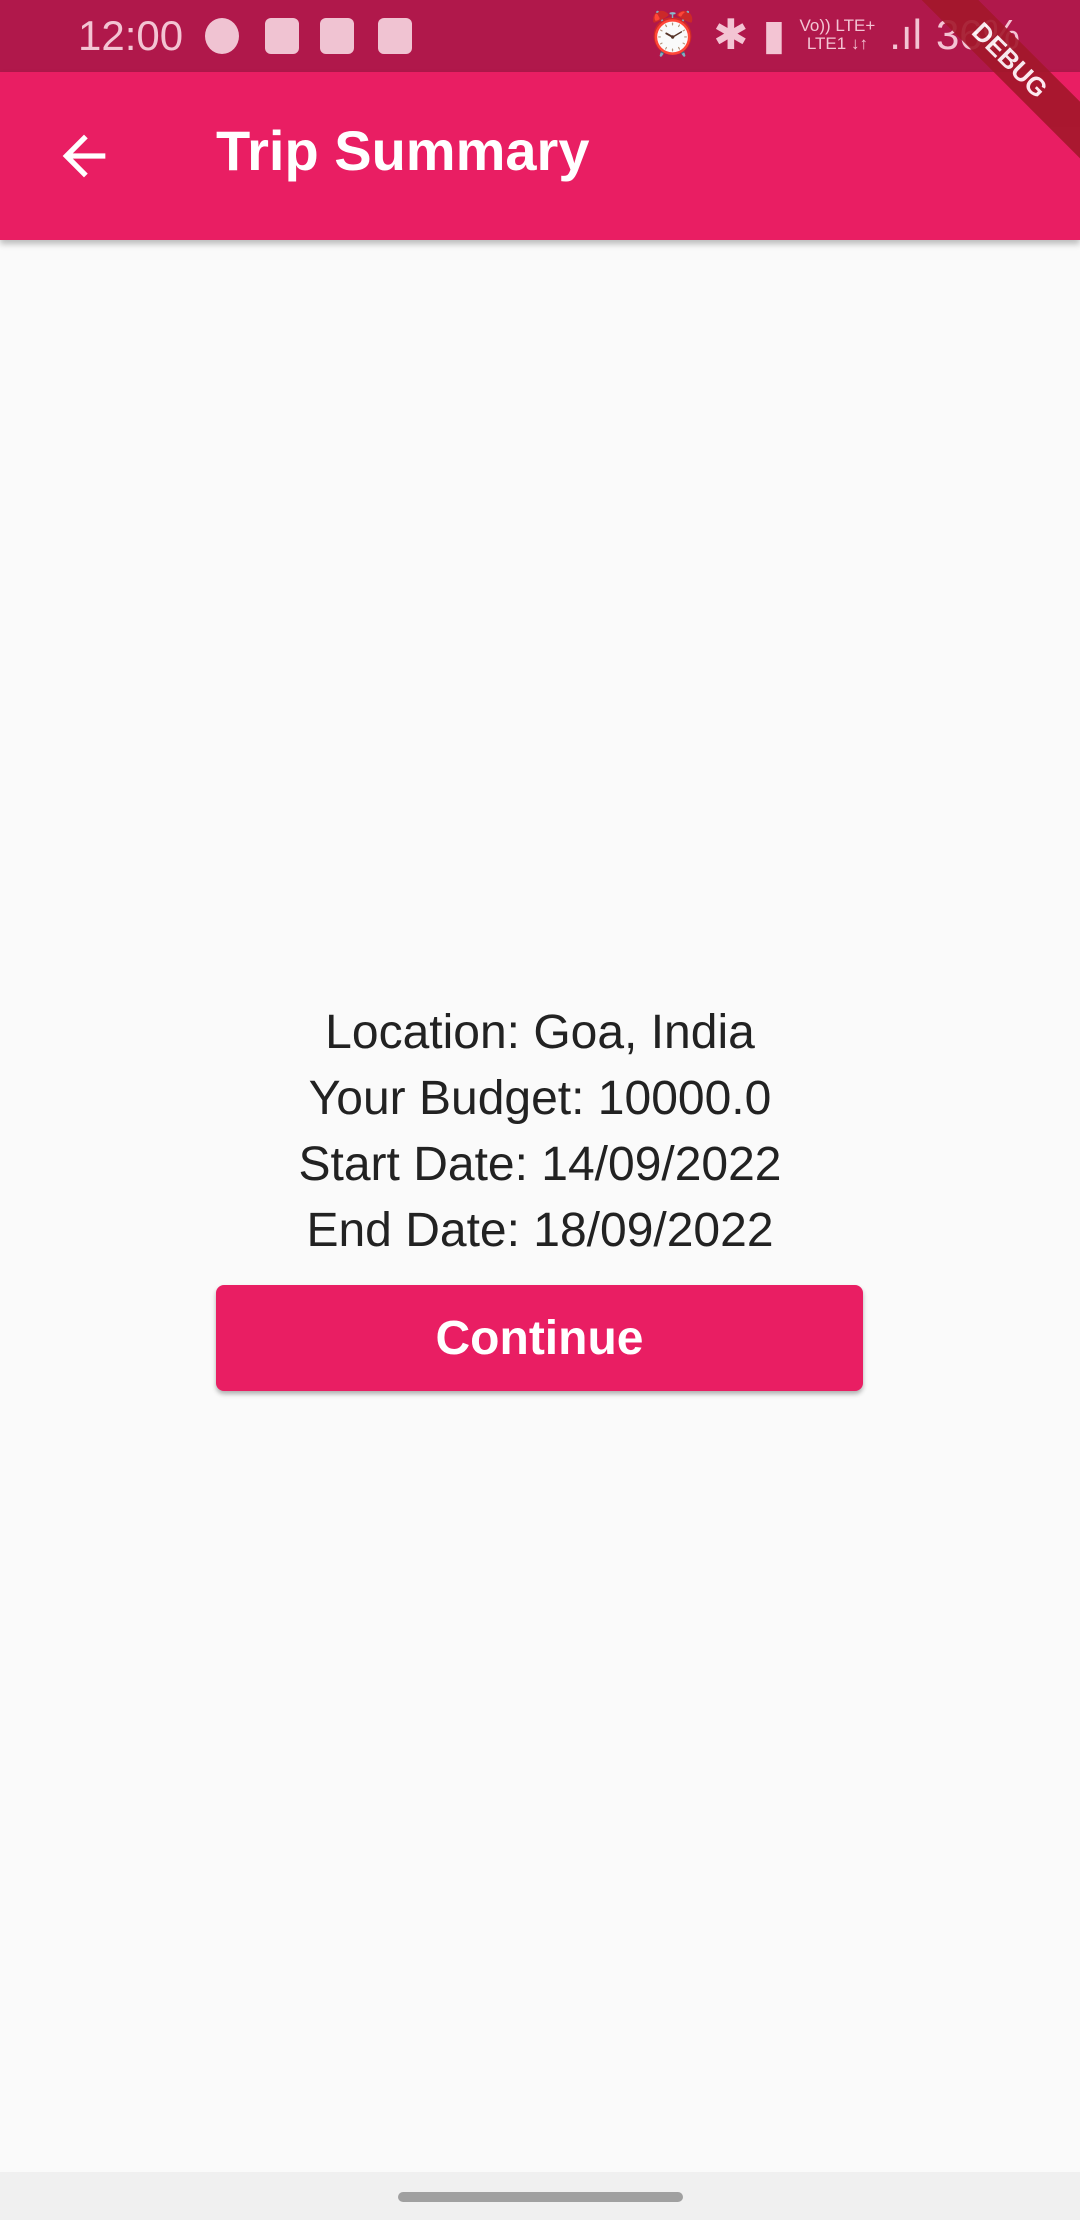  I want to click on battery-saver-icon: ▮, so click(774, 34).